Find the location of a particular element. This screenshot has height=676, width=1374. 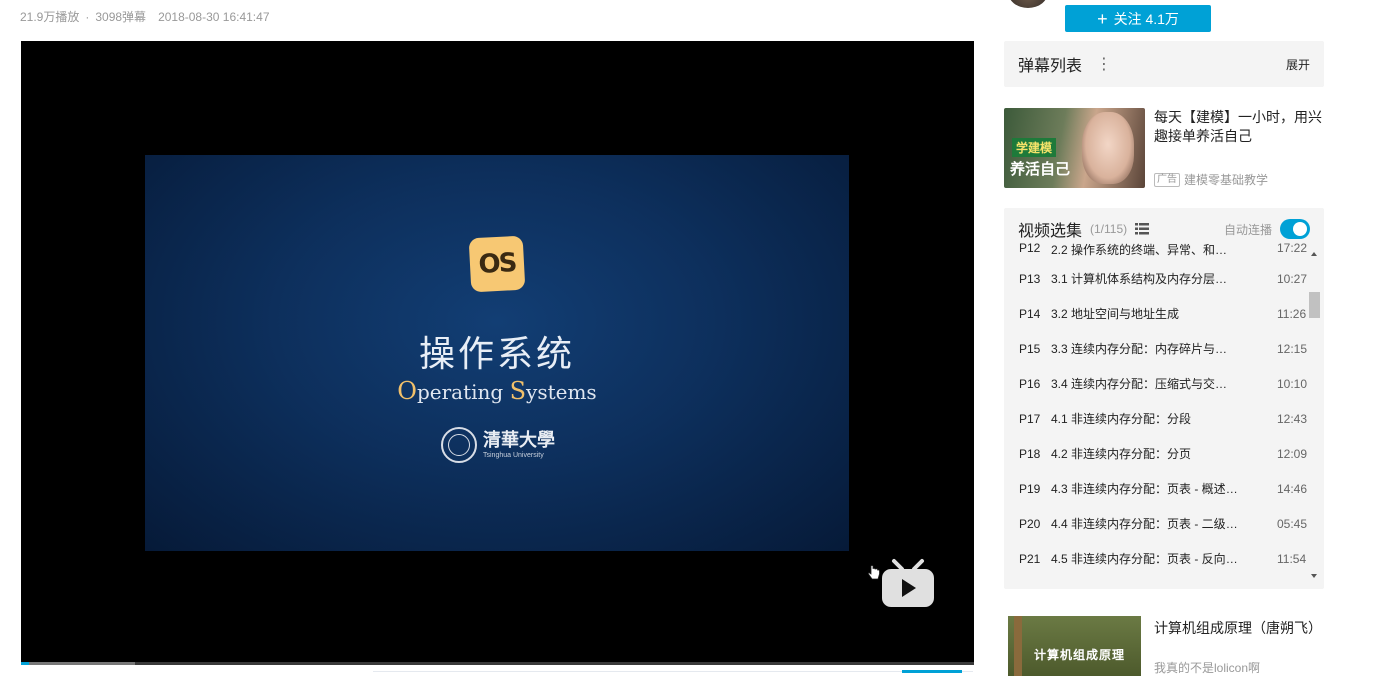

scrollbar-thumb is located at coordinates (1314, 305).